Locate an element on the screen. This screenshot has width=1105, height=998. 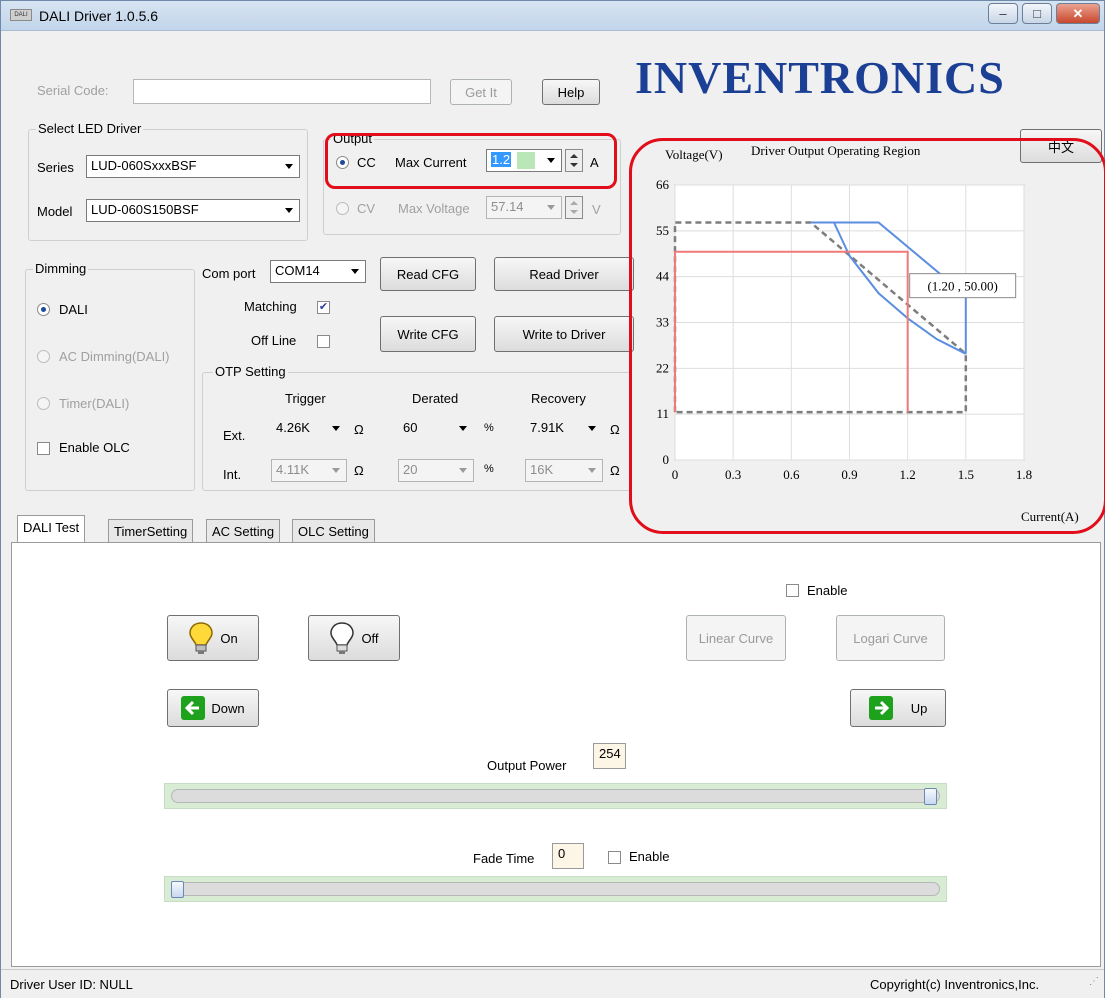
matching-checkbox: ✔ is located at coordinates (323, 307).